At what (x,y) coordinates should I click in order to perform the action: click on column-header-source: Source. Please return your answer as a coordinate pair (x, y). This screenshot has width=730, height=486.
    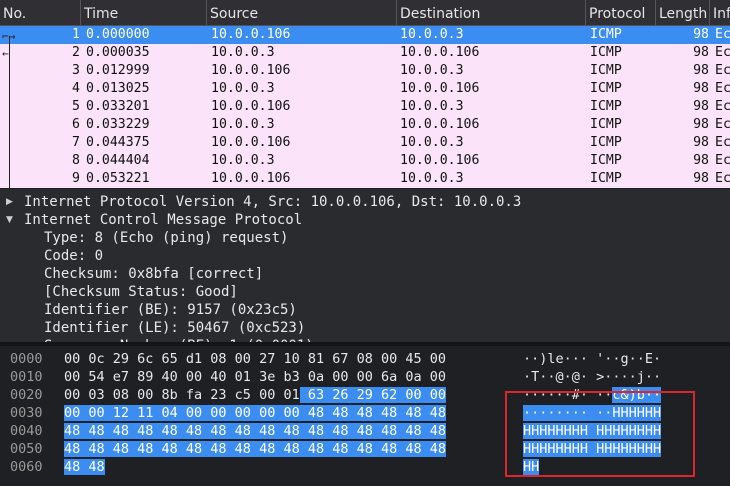
    Looking at the image, I should click on (302, 12).